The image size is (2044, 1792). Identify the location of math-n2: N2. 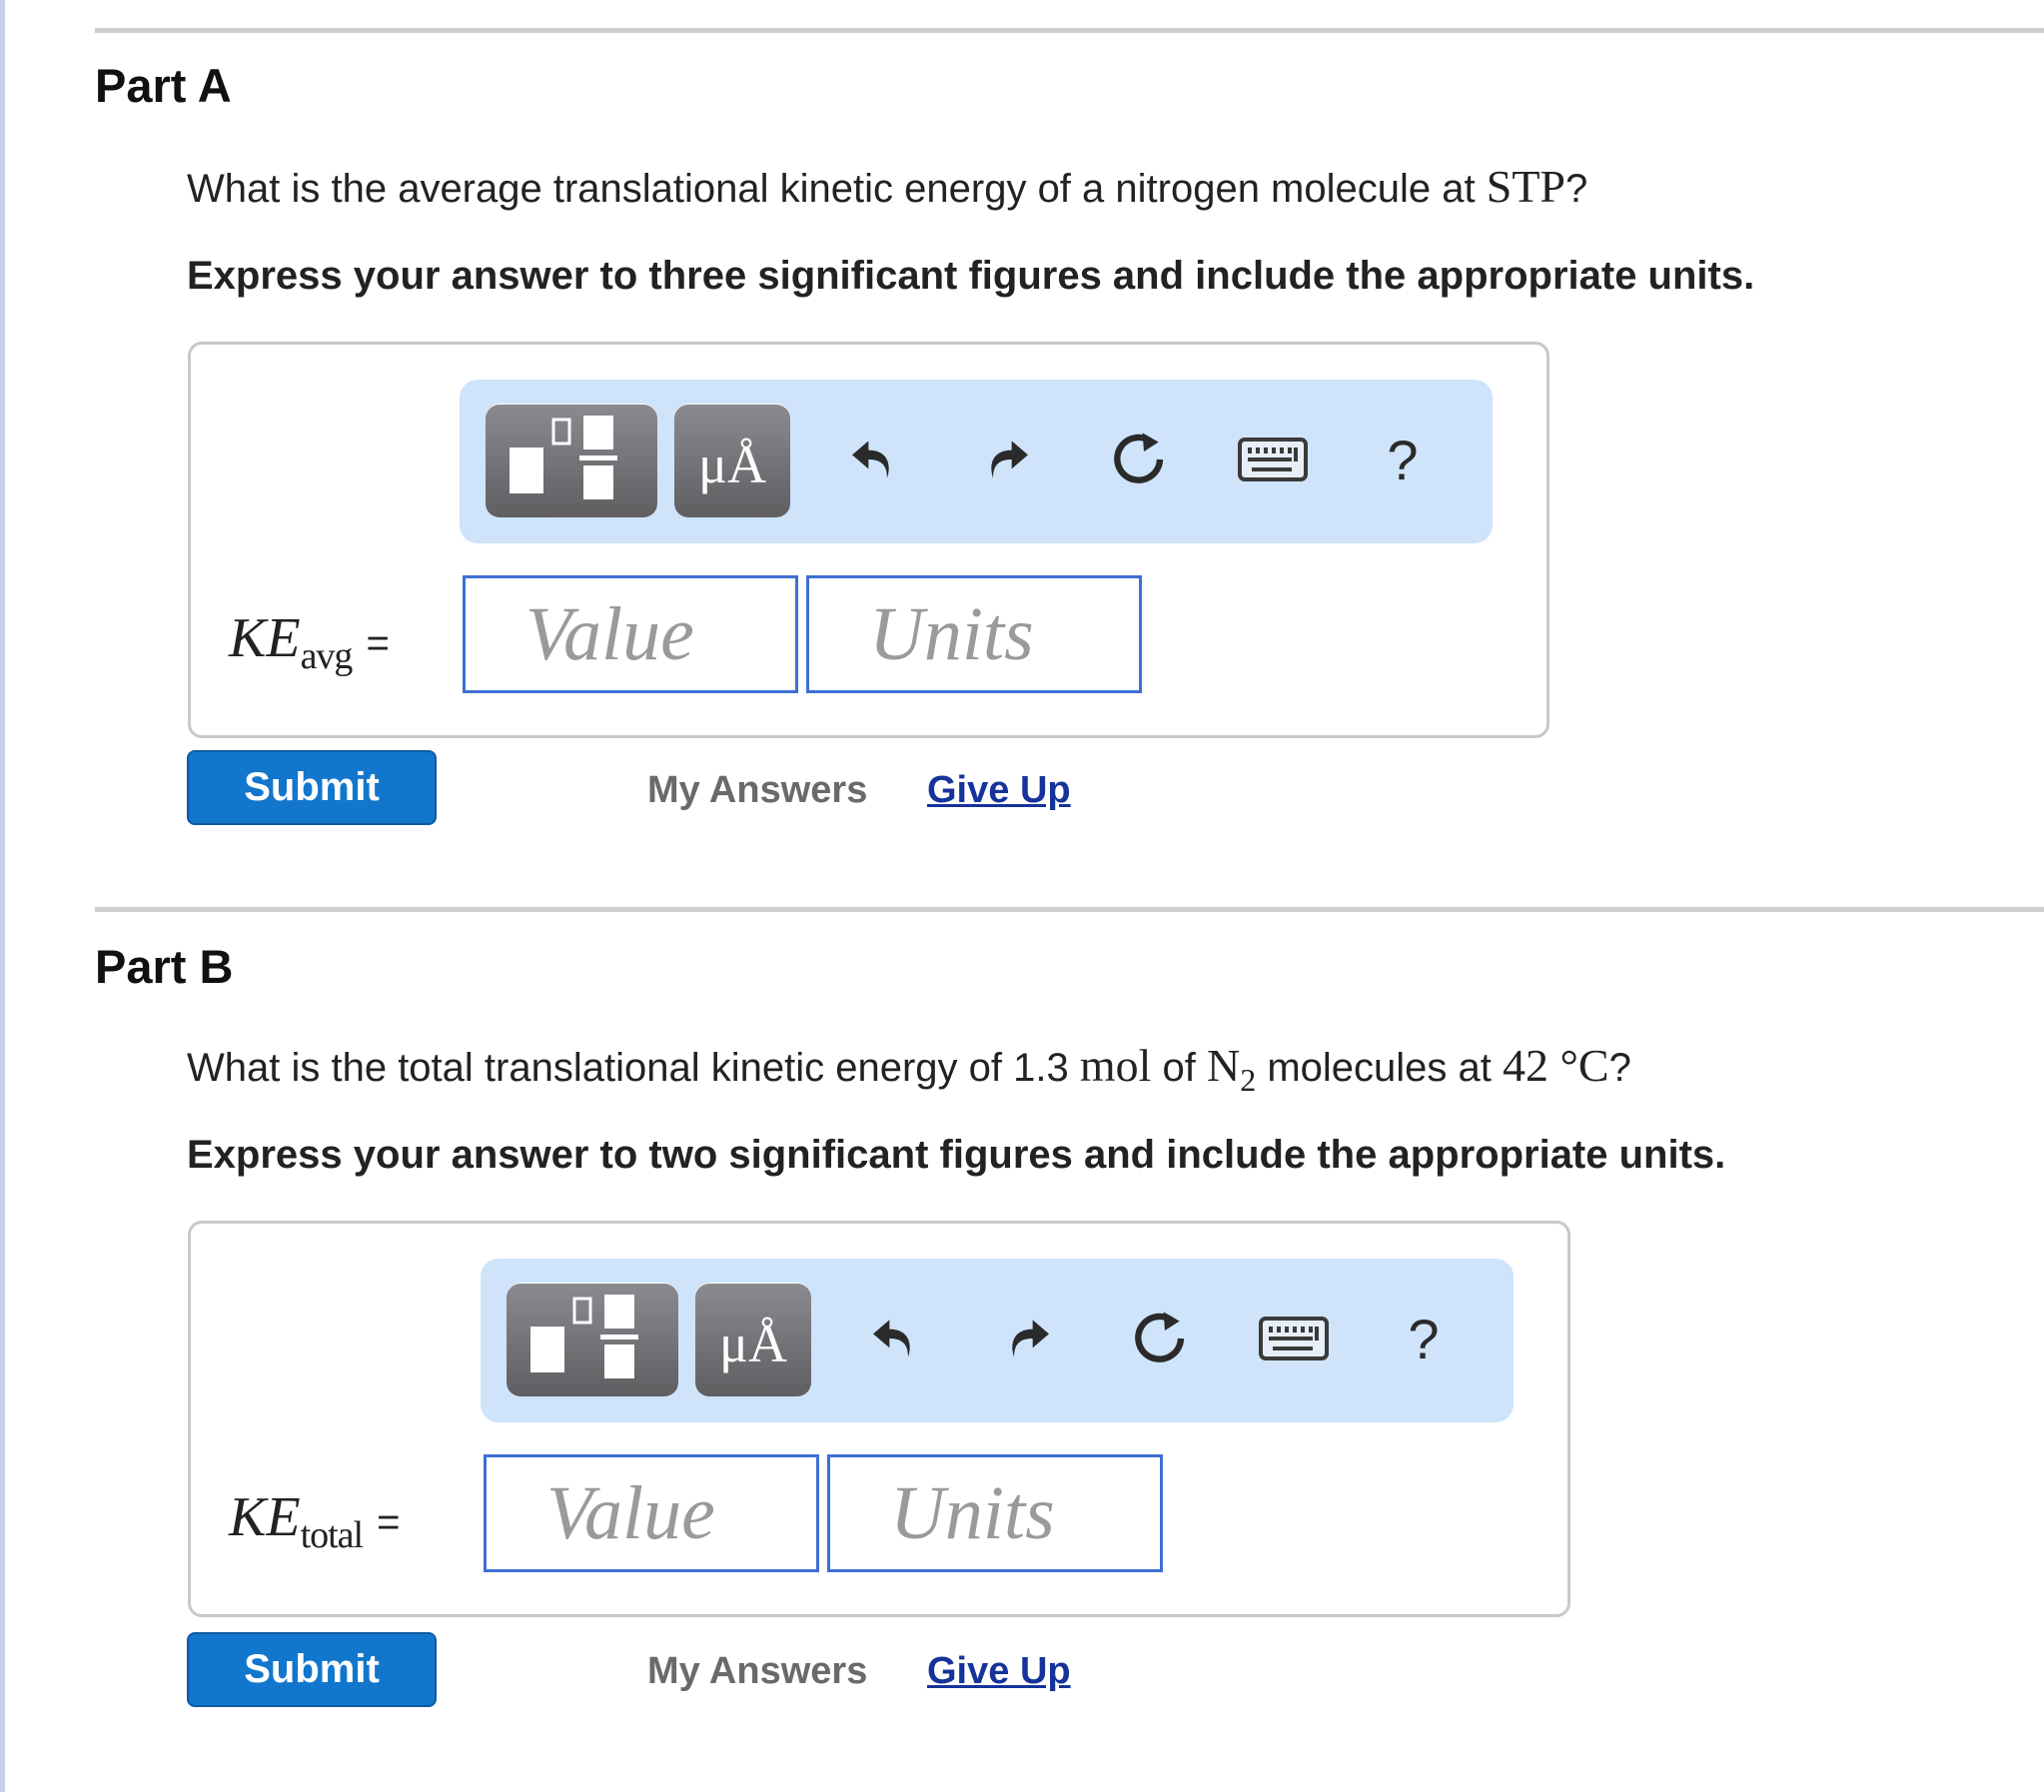
(1231, 1069).